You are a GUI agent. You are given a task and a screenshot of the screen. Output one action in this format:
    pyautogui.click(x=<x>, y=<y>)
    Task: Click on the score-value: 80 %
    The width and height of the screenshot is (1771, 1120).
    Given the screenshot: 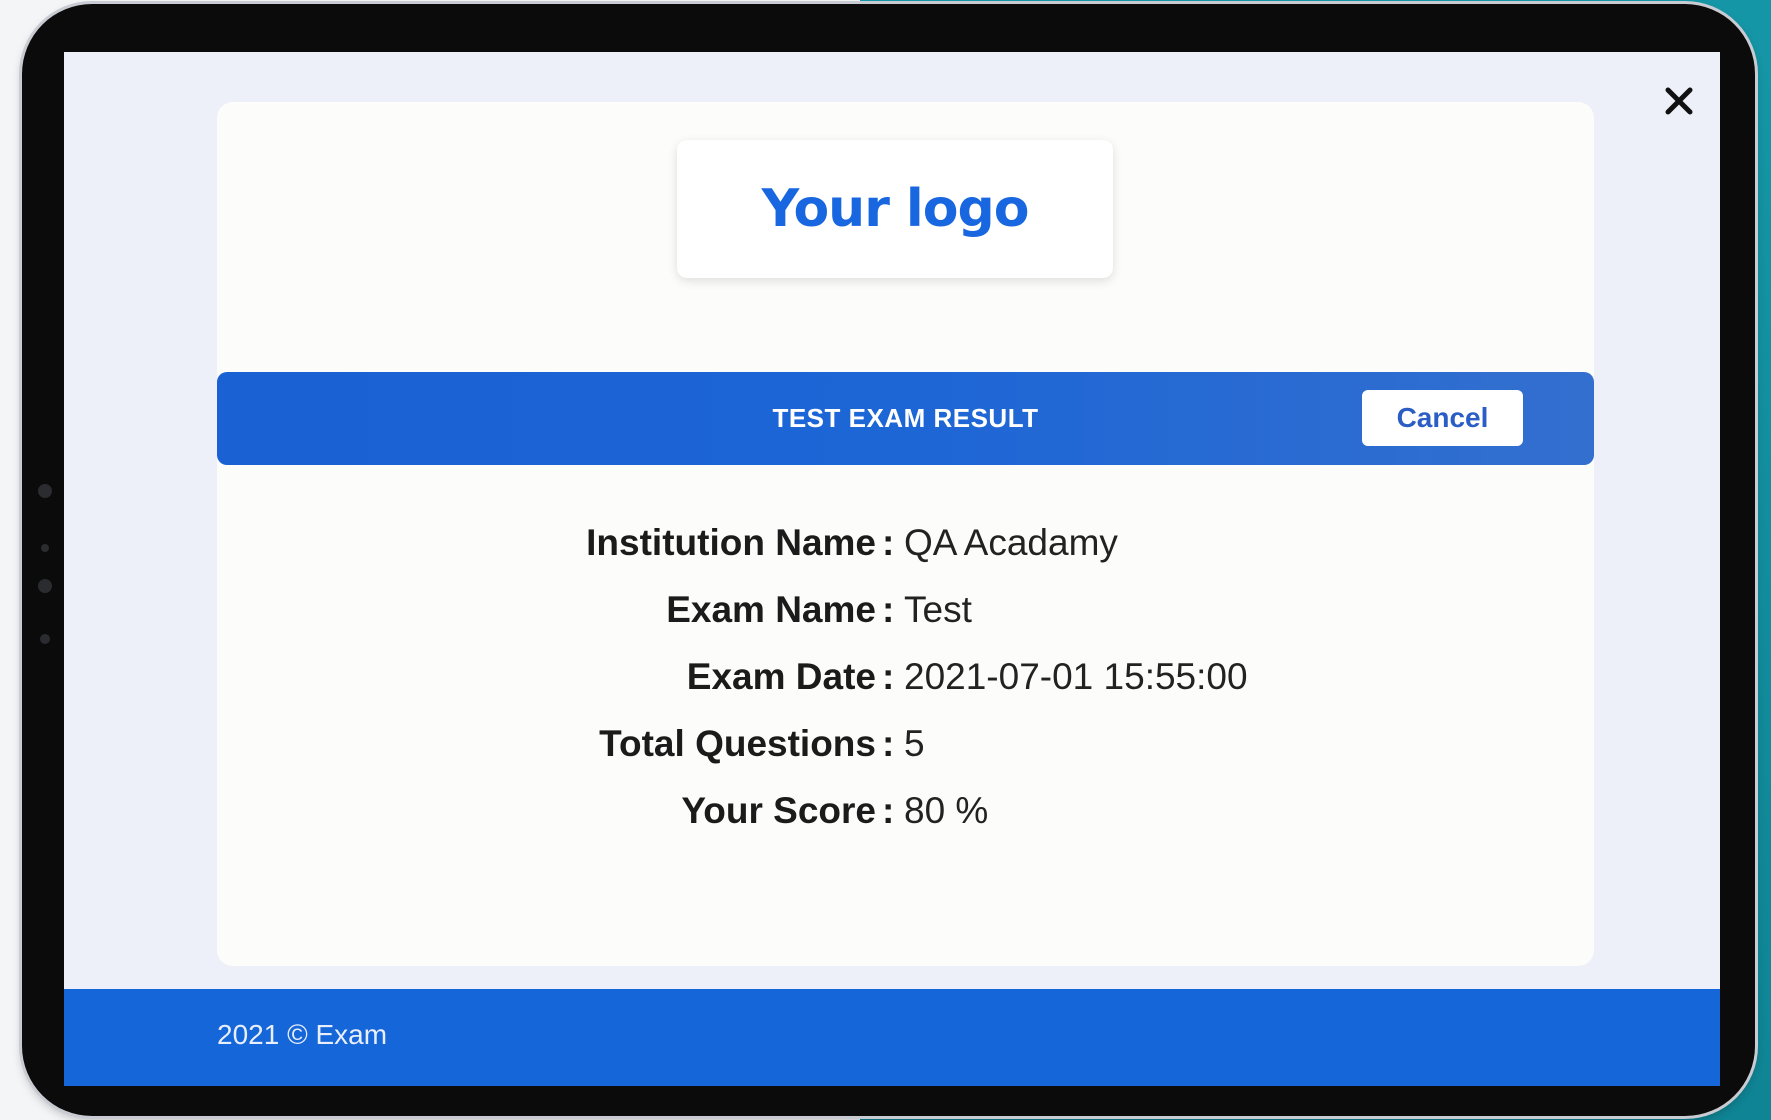 What is the action you would take?
    pyautogui.click(x=946, y=810)
    